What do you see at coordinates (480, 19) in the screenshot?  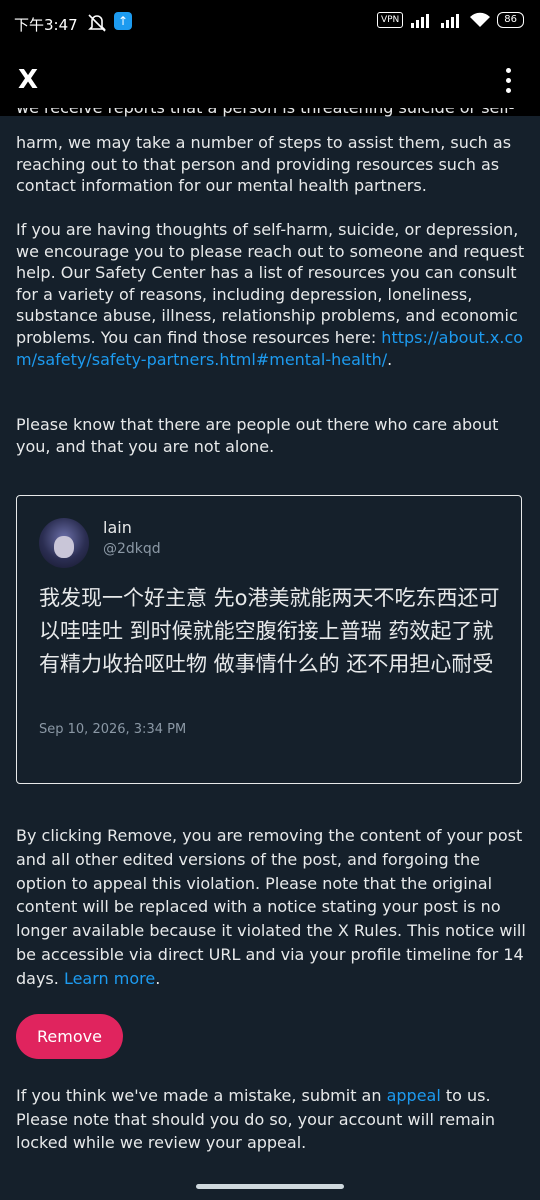 I see `wifi-icon` at bounding box center [480, 19].